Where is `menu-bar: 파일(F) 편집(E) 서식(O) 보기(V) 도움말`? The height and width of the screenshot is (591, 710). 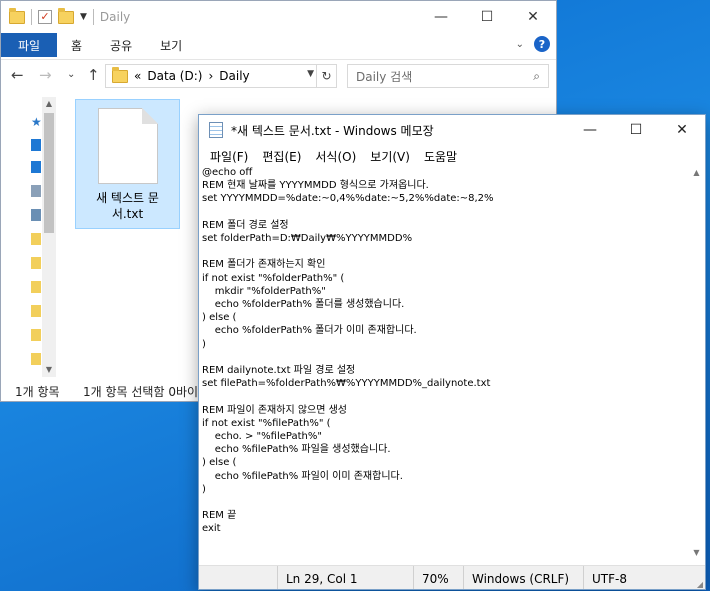
menu-bar: 파일(F) 편집(E) 서식(O) 보기(V) 도움말 is located at coordinates (452, 156).